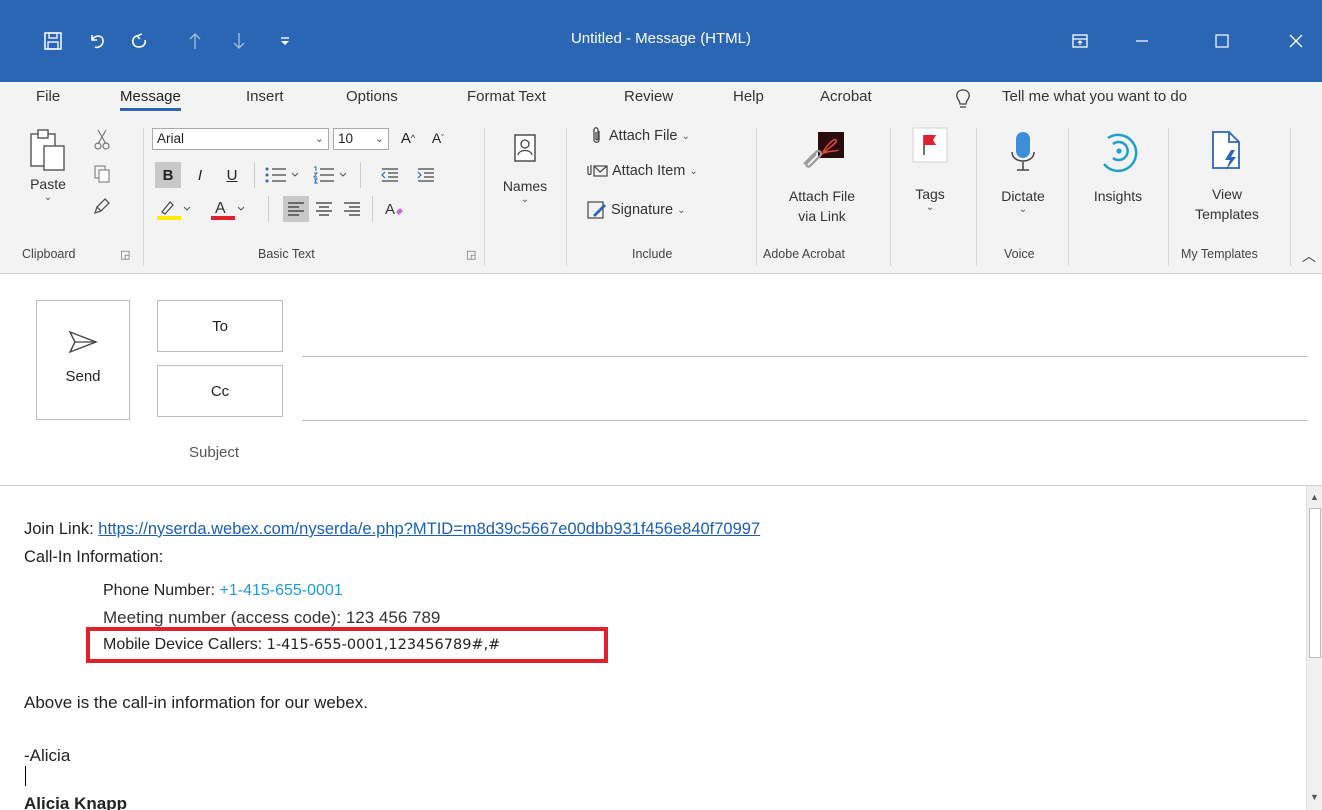  What do you see at coordinates (805, 356) in the screenshot?
I see `to-field` at bounding box center [805, 356].